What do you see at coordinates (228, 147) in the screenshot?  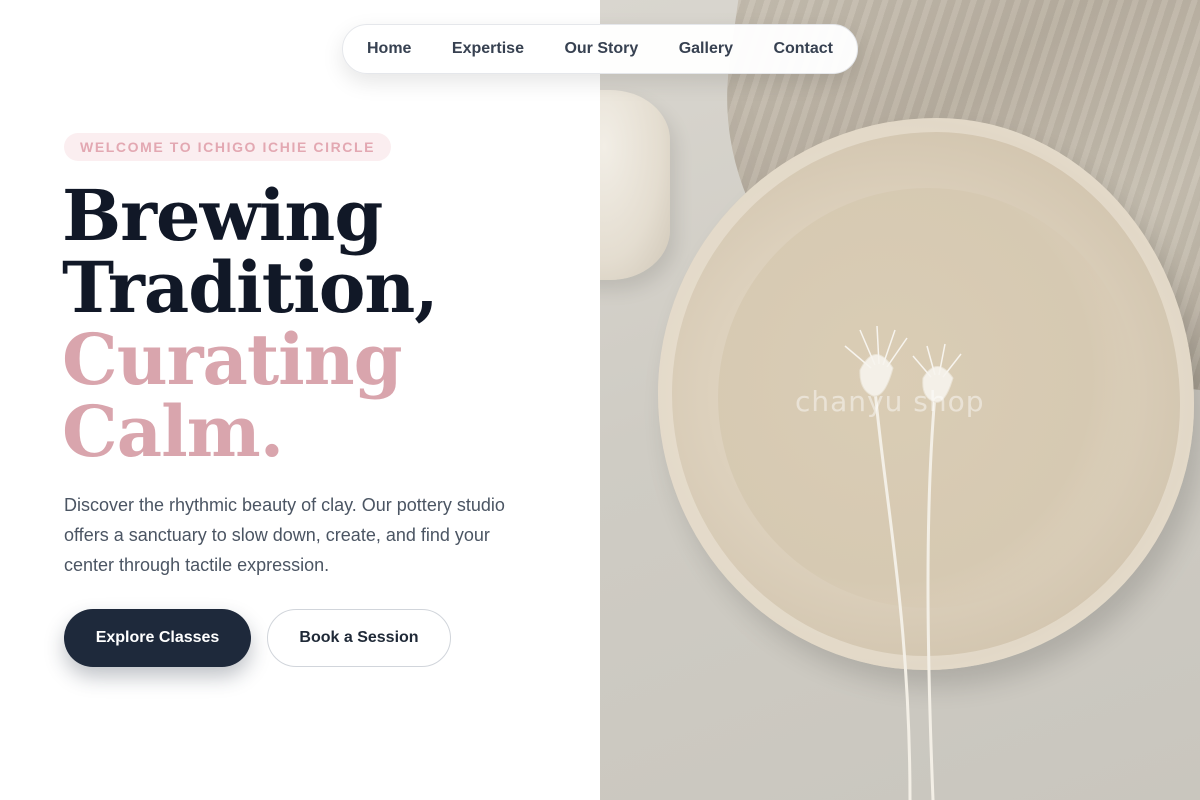 I see `welcome-badge: WELCOME TO ICHIGO ICHIE CIRCLE` at bounding box center [228, 147].